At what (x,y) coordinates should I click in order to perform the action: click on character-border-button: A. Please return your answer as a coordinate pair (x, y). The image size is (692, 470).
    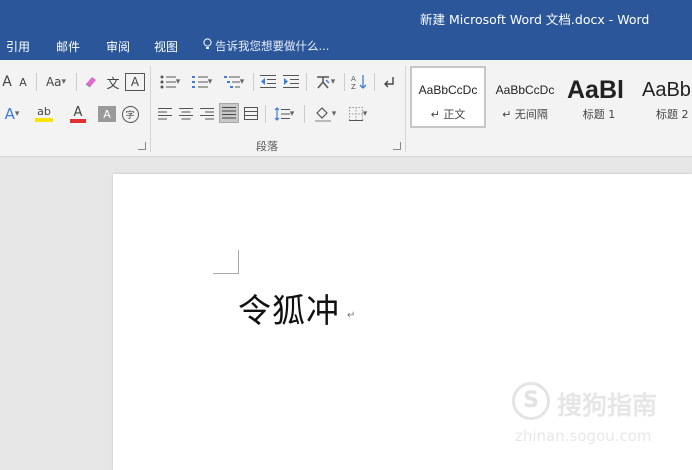
    Looking at the image, I should click on (135, 82).